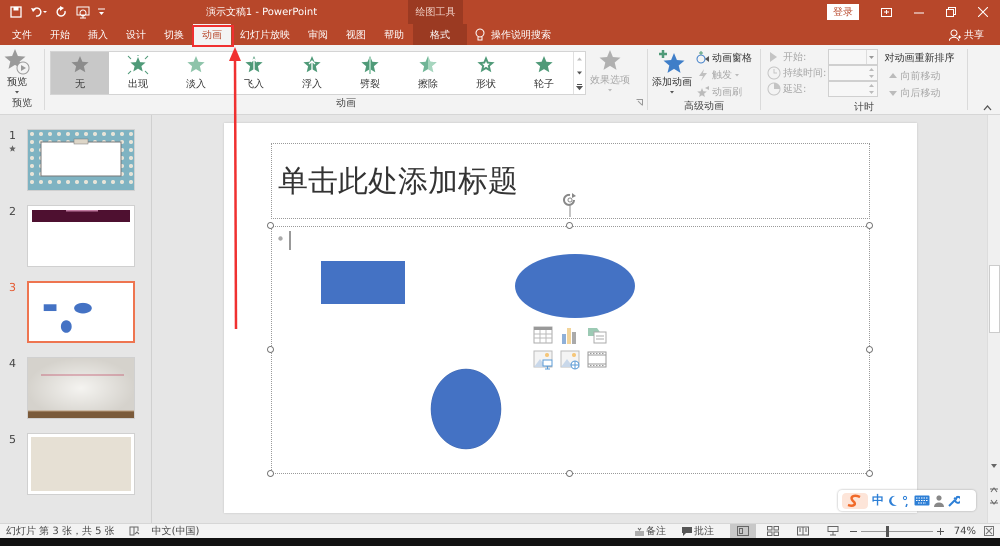 Image resolution: width=1000 pixels, height=546 pixels. Describe the element at coordinates (60, 34) in the screenshot. I see `ribbon-tab: 开始` at that location.